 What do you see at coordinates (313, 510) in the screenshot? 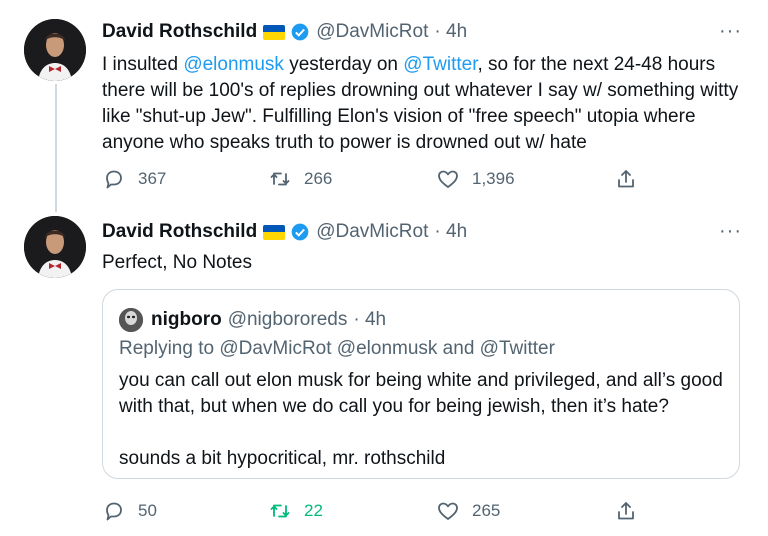
I see `retweet-count: 22` at bounding box center [313, 510].